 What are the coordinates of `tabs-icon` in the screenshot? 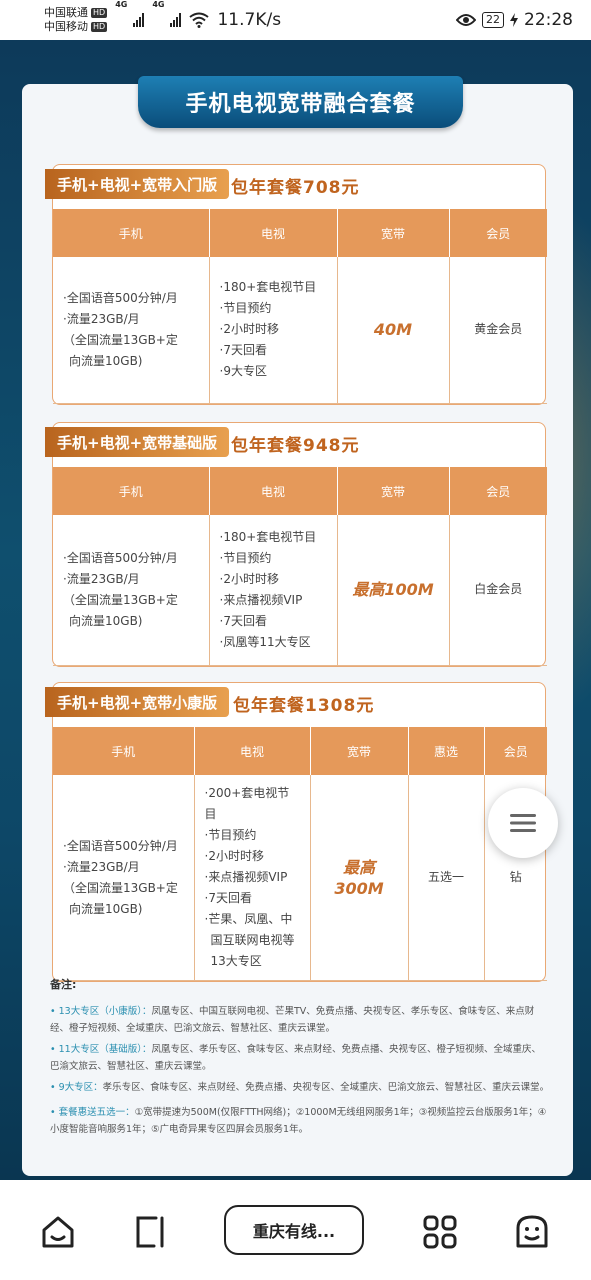 It's located at (150, 1232).